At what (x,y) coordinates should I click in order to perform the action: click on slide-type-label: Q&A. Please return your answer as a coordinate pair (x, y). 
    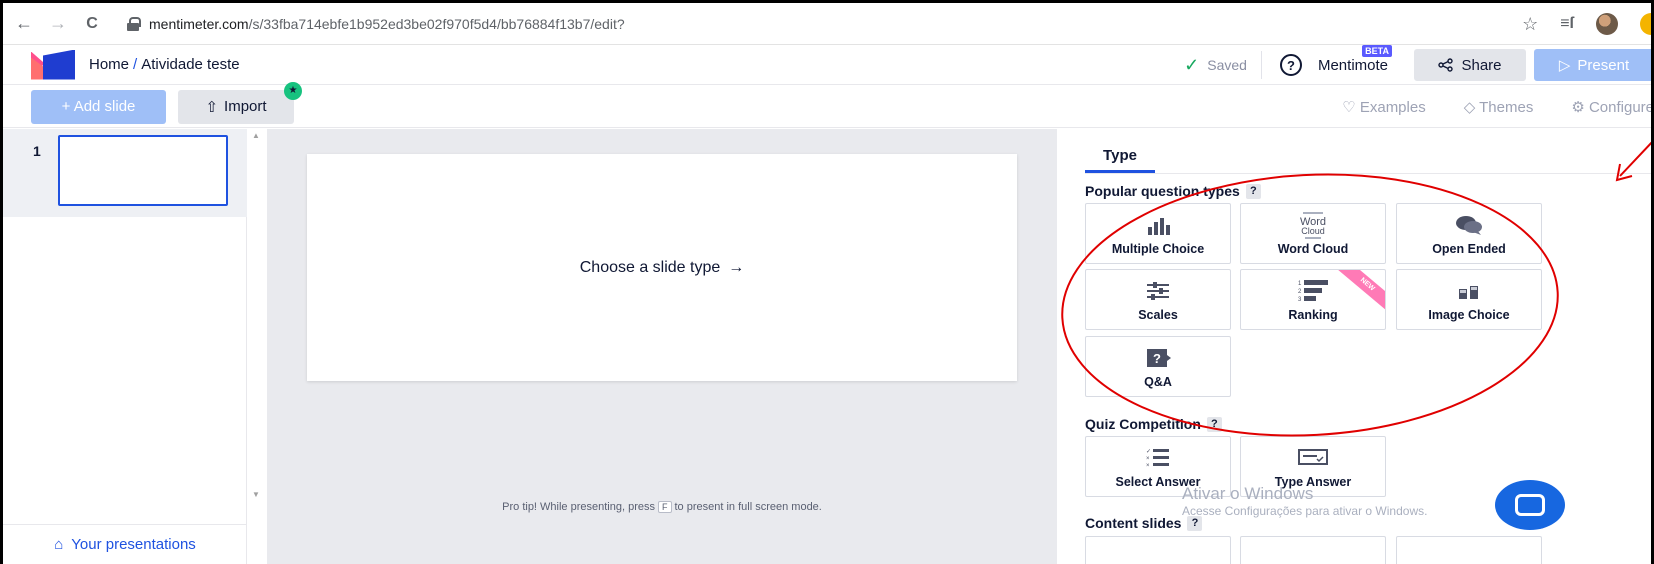
    Looking at the image, I should click on (1158, 382).